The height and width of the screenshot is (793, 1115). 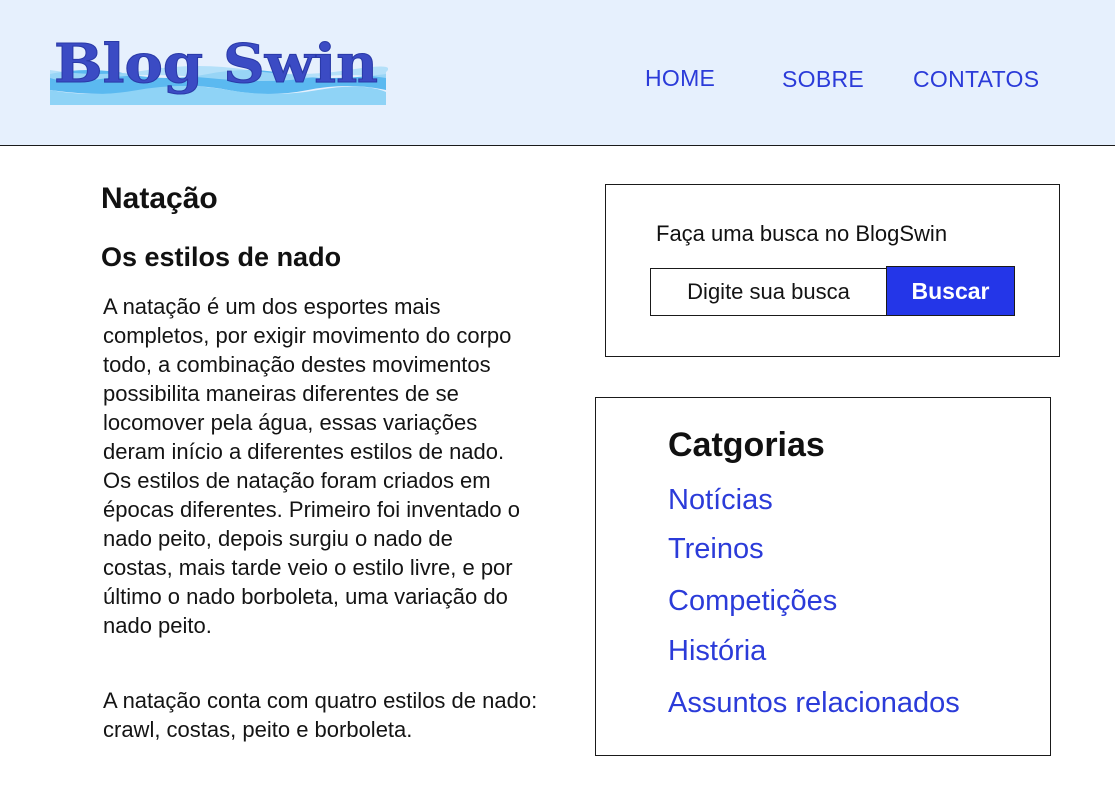 I want to click on search-label: Faça uma busca no BlogSwin, so click(x=802, y=233).